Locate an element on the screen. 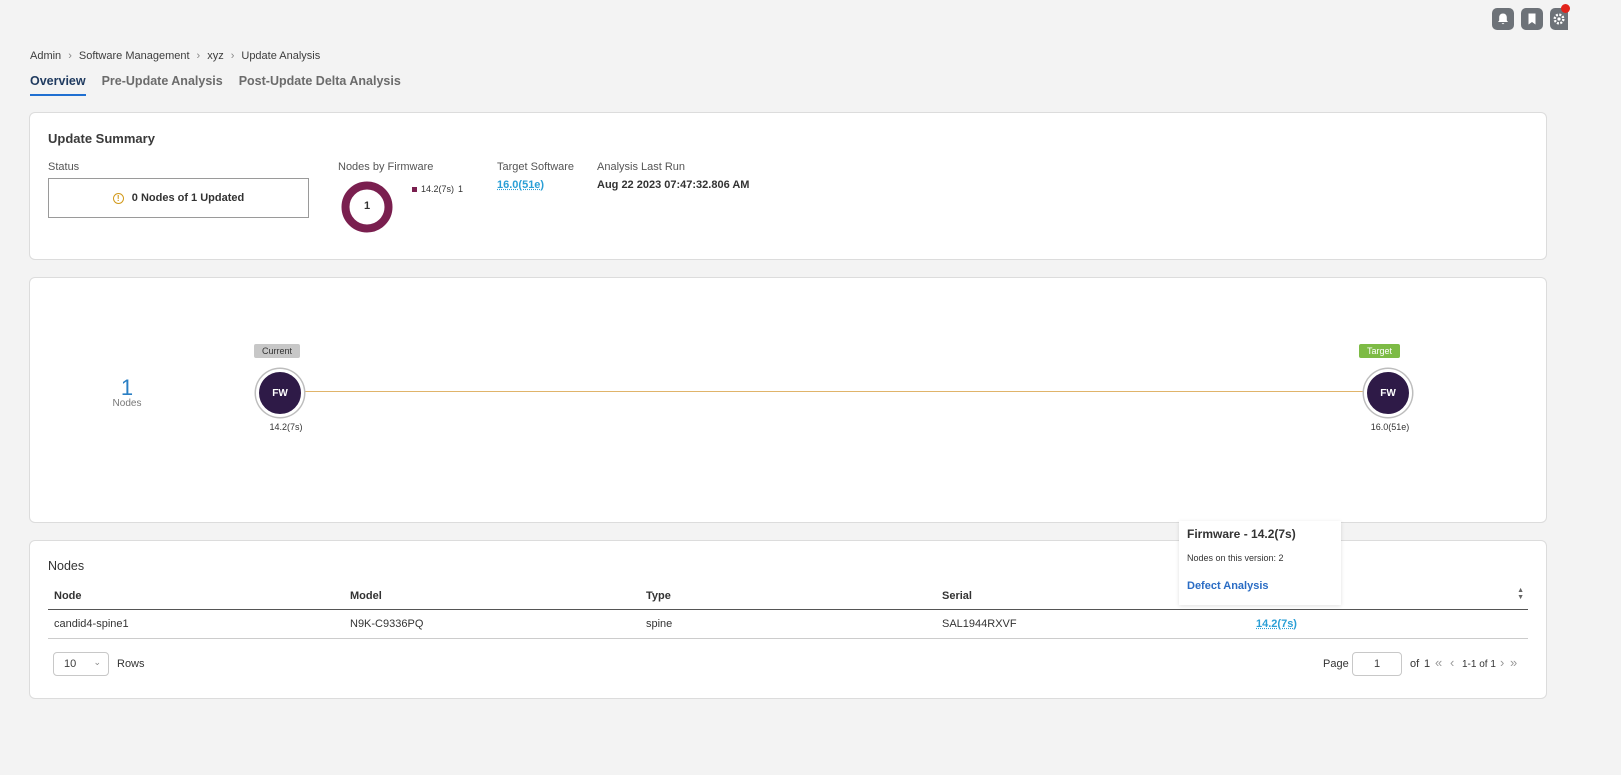 This screenshot has height=775, width=1621. summary-title: Update Summary is located at coordinates (101, 138).